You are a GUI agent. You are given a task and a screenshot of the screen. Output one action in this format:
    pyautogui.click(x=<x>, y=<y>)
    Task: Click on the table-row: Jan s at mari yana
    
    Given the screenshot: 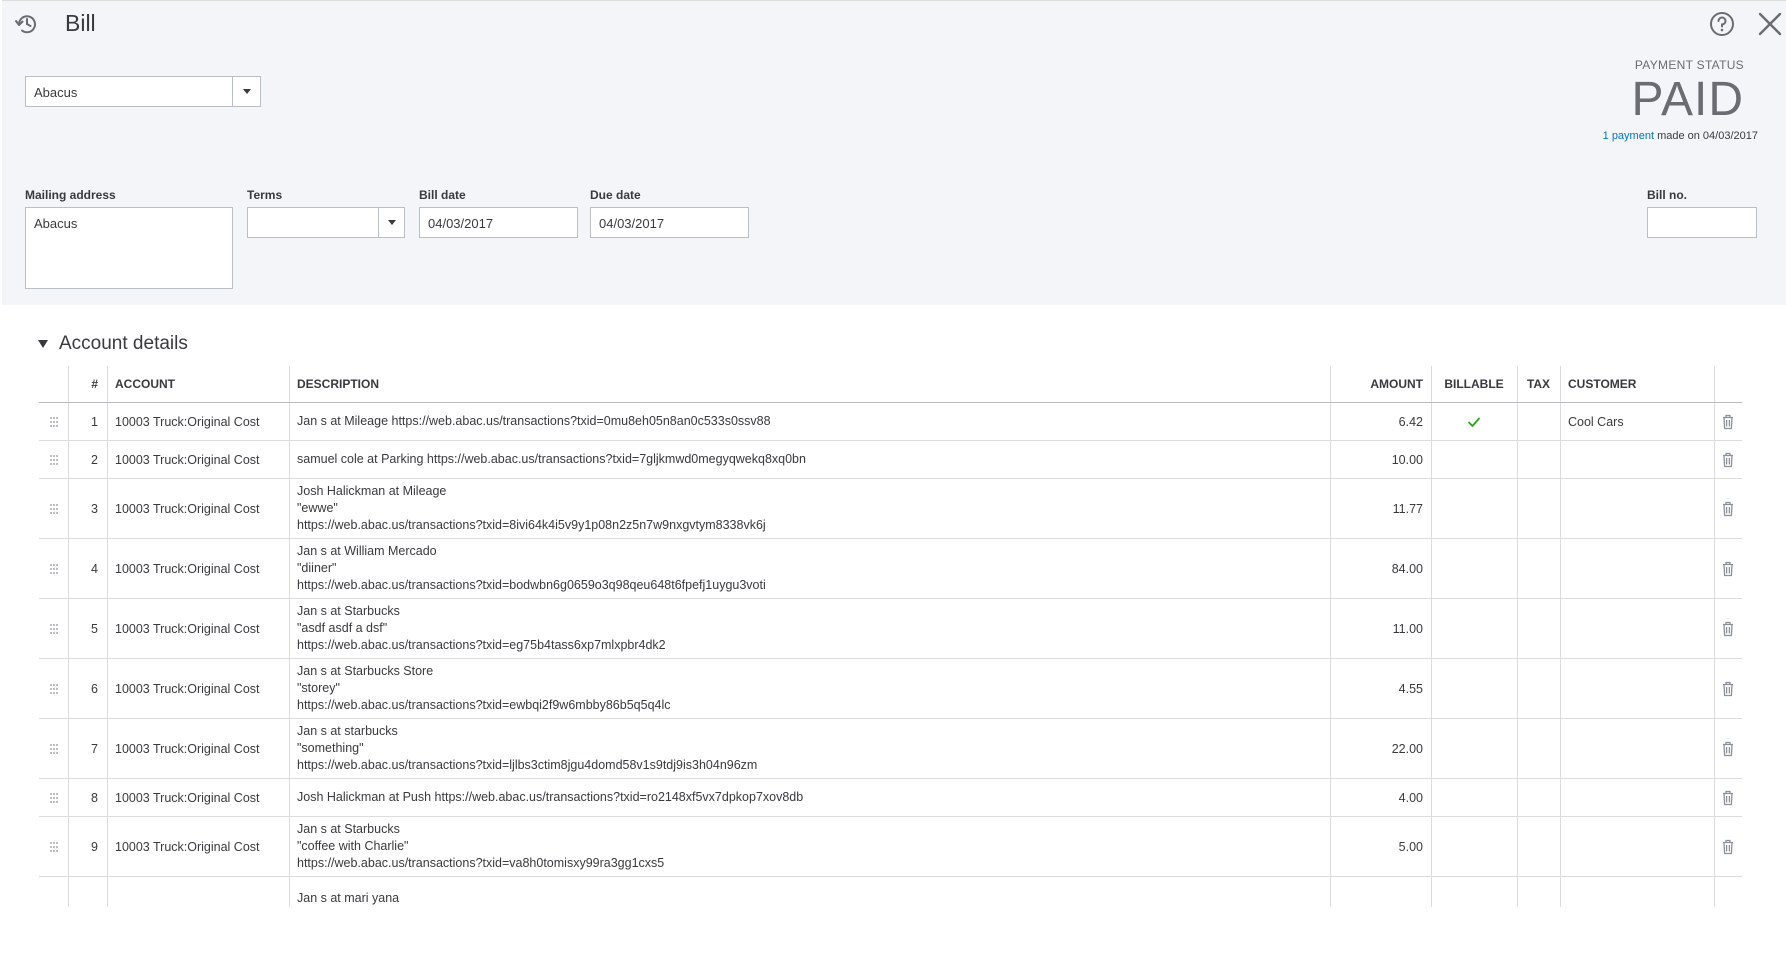 What is the action you would take?
    pyautogui.click(x=890, y=892)
    